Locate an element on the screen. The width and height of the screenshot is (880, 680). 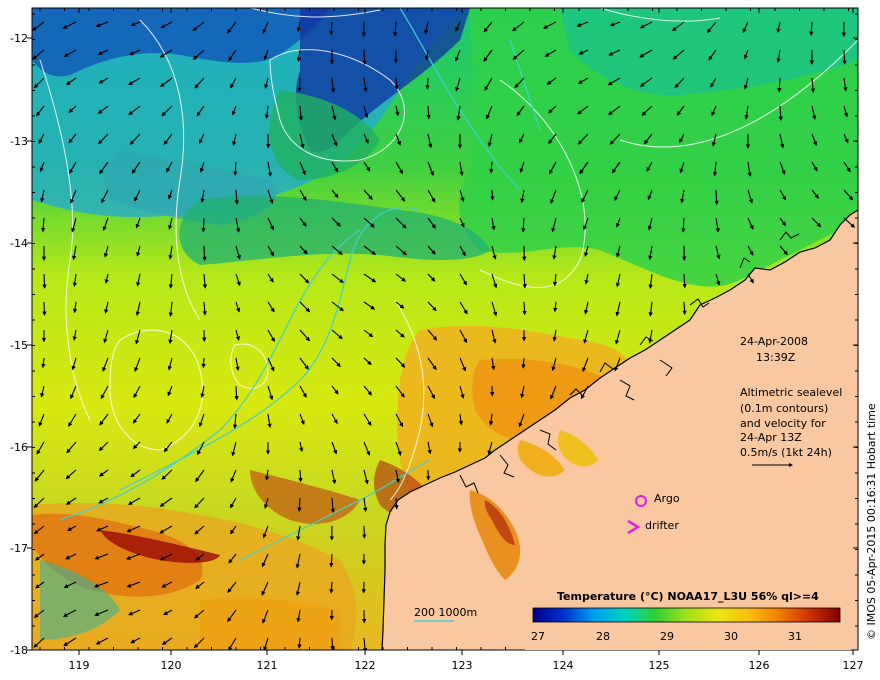
altimetry-line: 0.5m/s (1kt 24h) is located at coordinates (786, 452).